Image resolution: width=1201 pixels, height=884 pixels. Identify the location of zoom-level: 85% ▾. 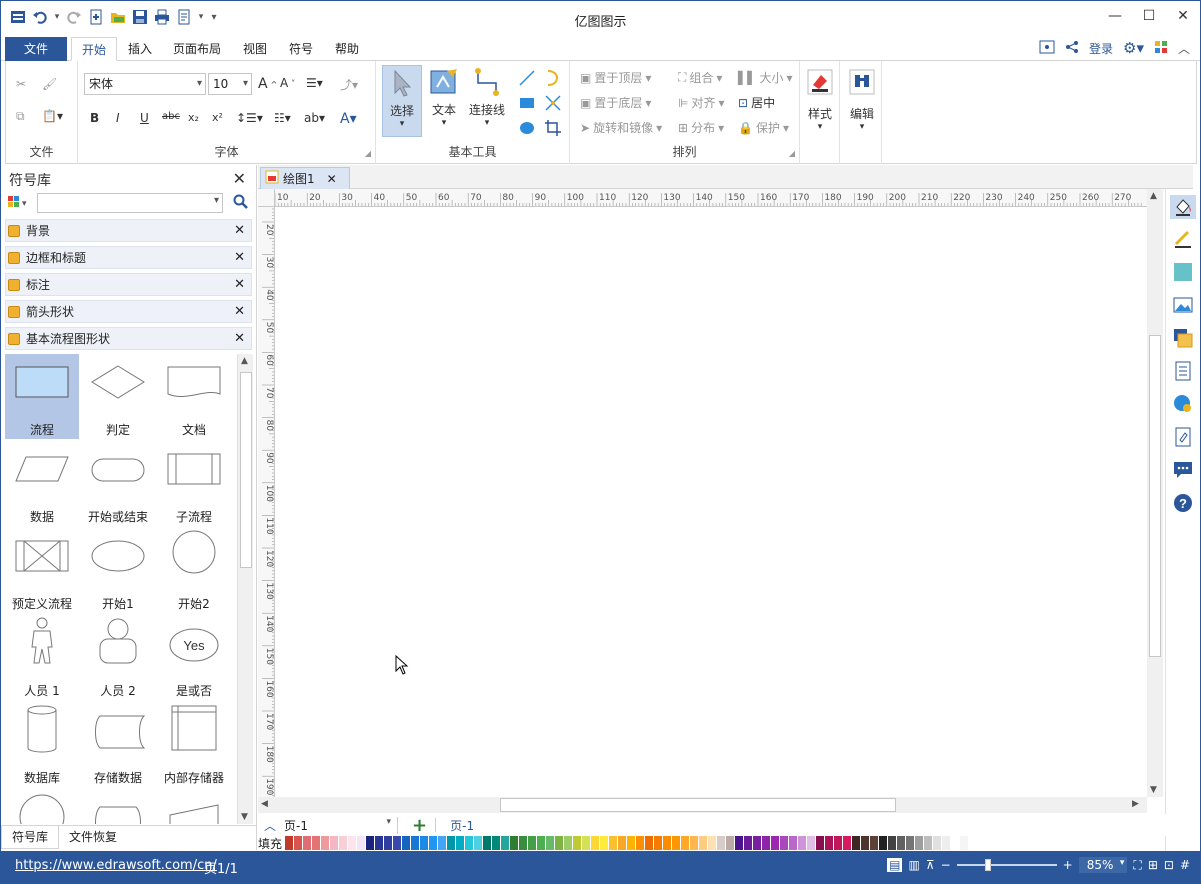
(1103, 865).